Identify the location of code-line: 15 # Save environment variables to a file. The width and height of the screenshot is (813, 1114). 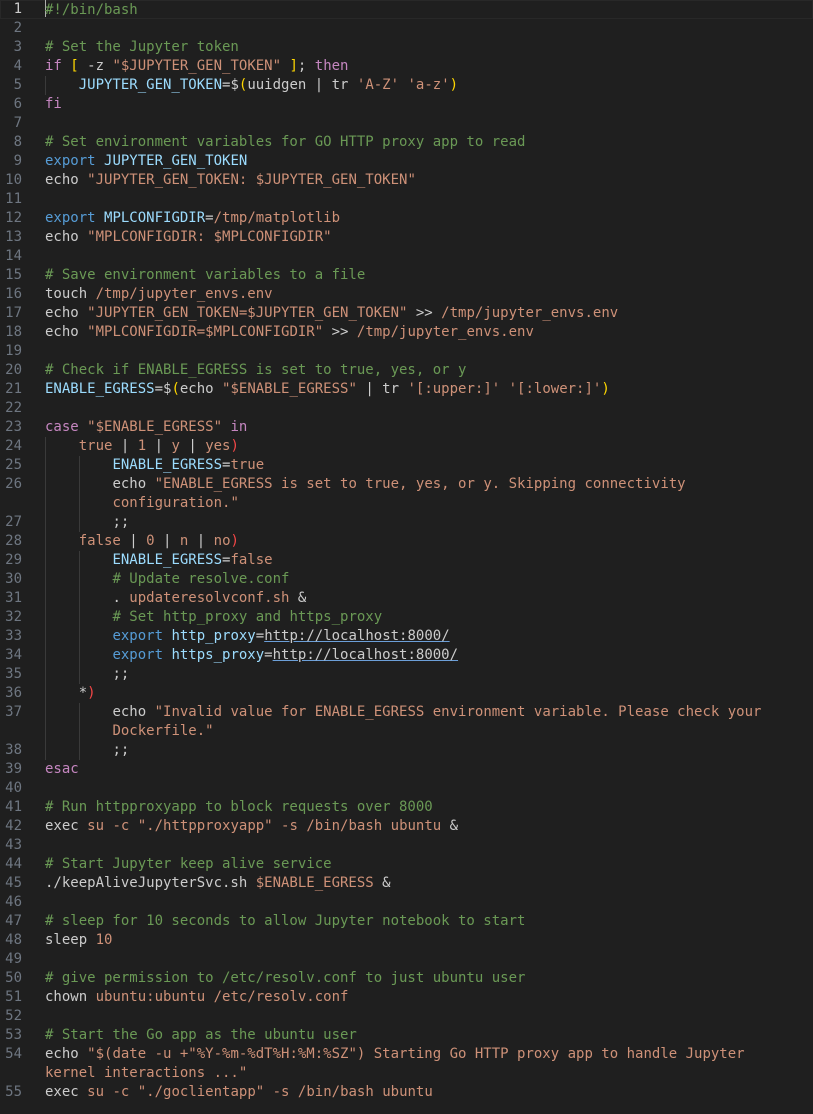
(406, 275).